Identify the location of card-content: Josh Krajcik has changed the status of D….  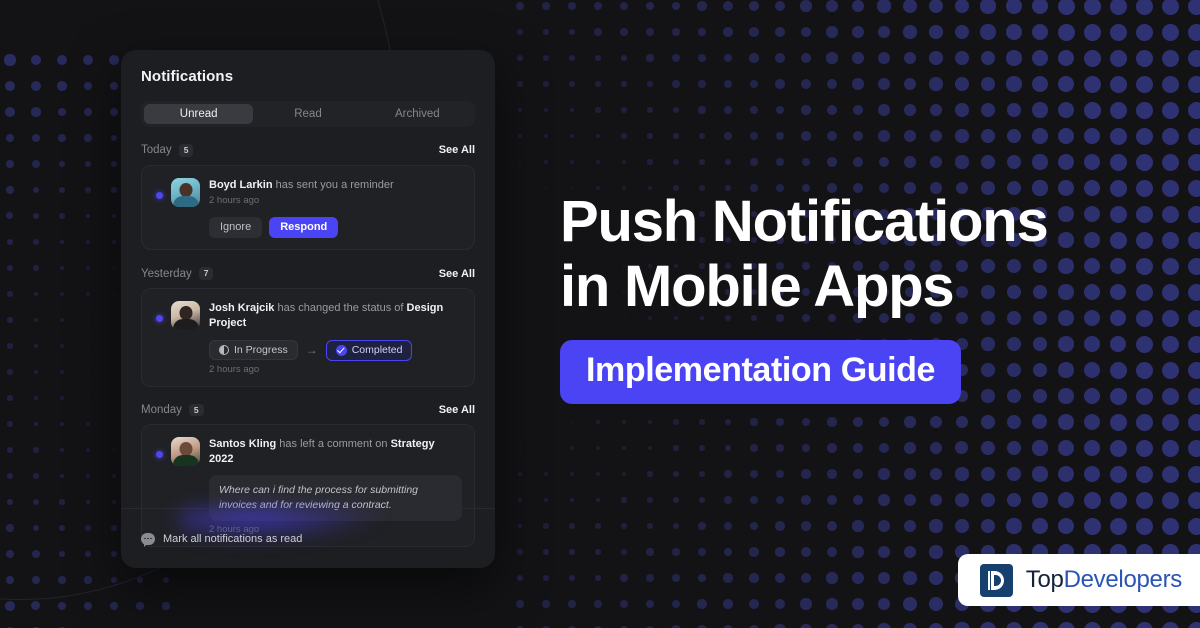
(316, 337).